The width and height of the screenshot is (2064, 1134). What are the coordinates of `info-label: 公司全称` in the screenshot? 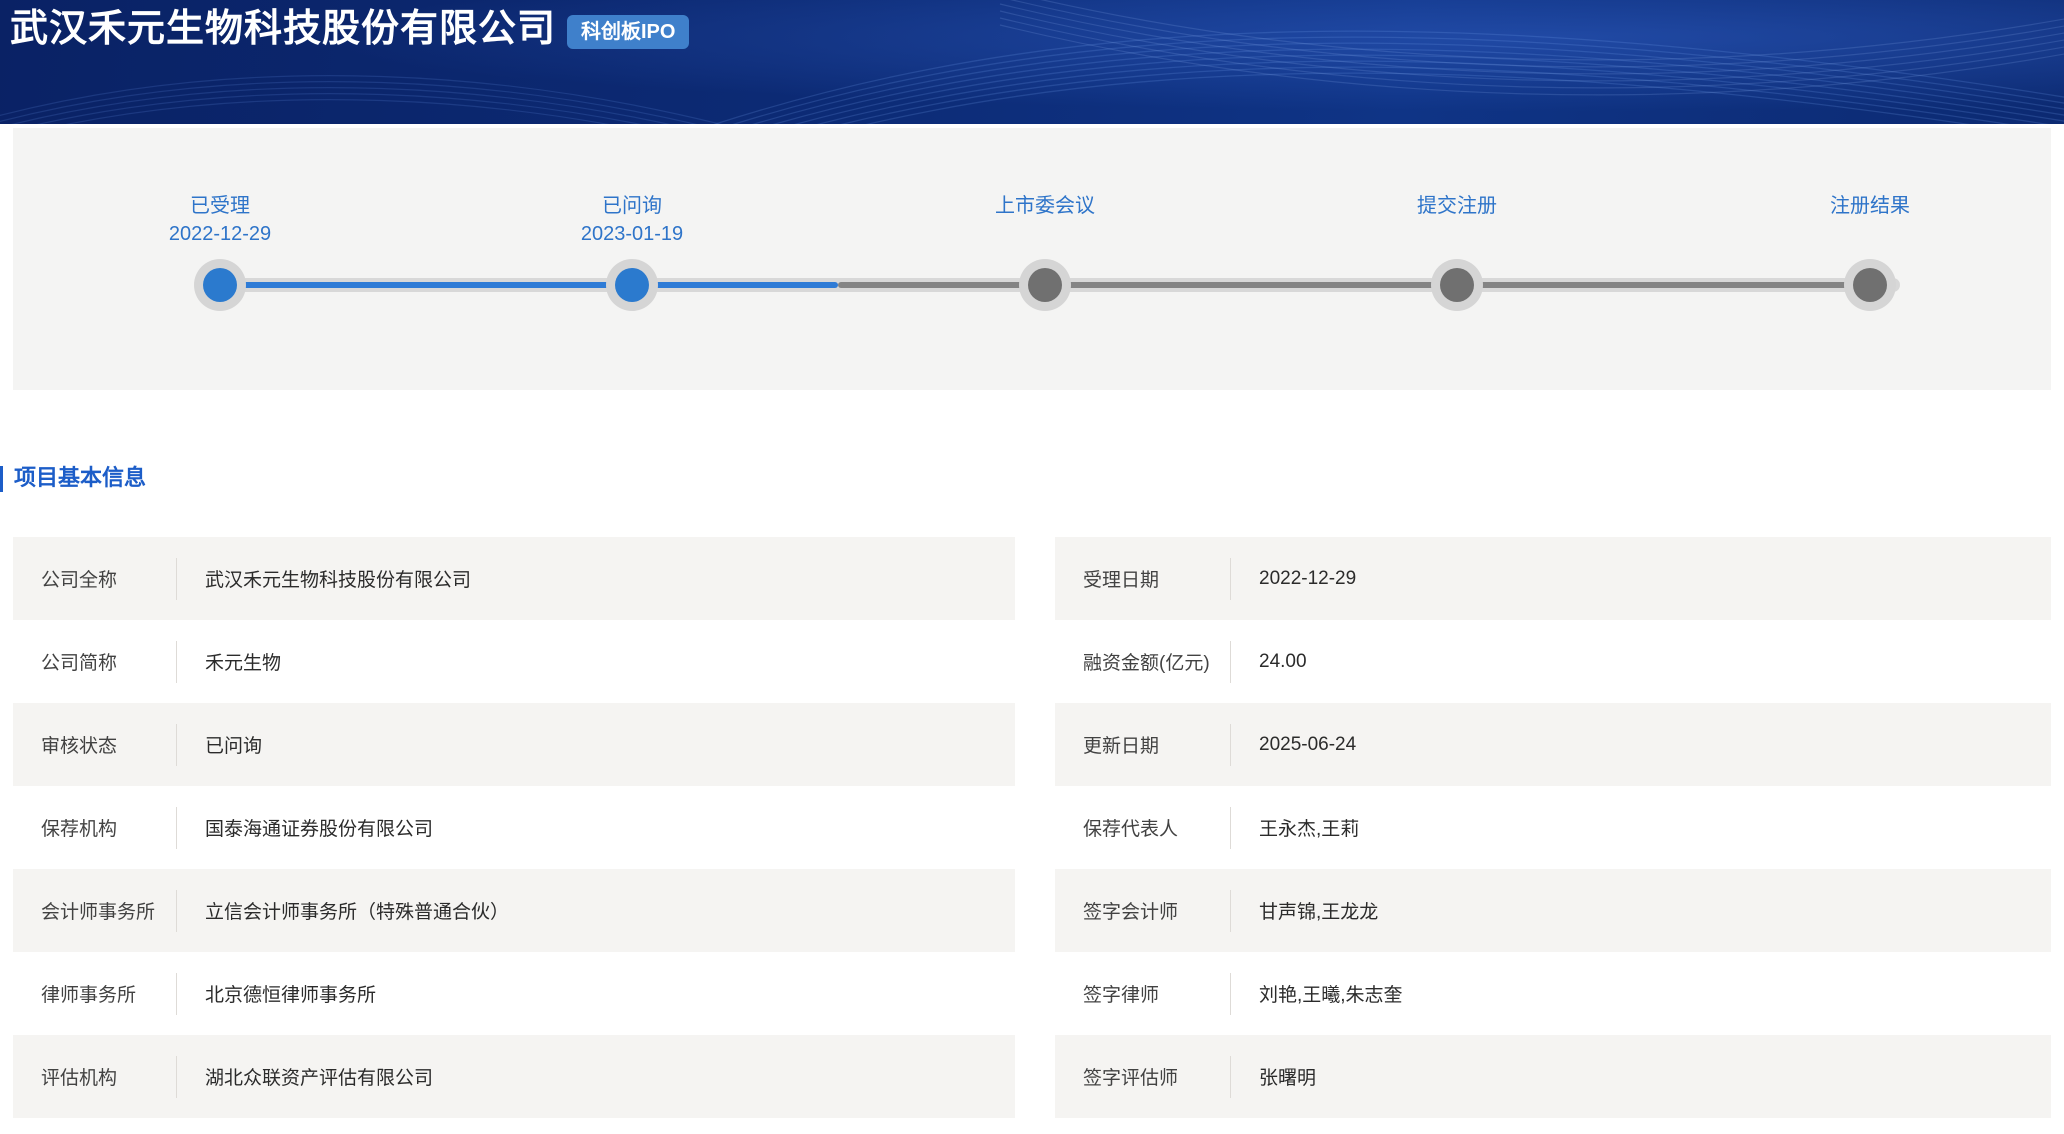 It's located at (79, 580).